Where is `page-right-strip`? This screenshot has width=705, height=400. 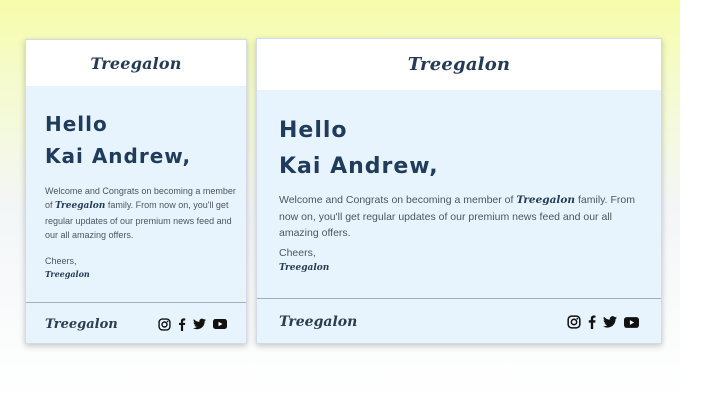
page-right-strip is located at coordinates (692, 200).